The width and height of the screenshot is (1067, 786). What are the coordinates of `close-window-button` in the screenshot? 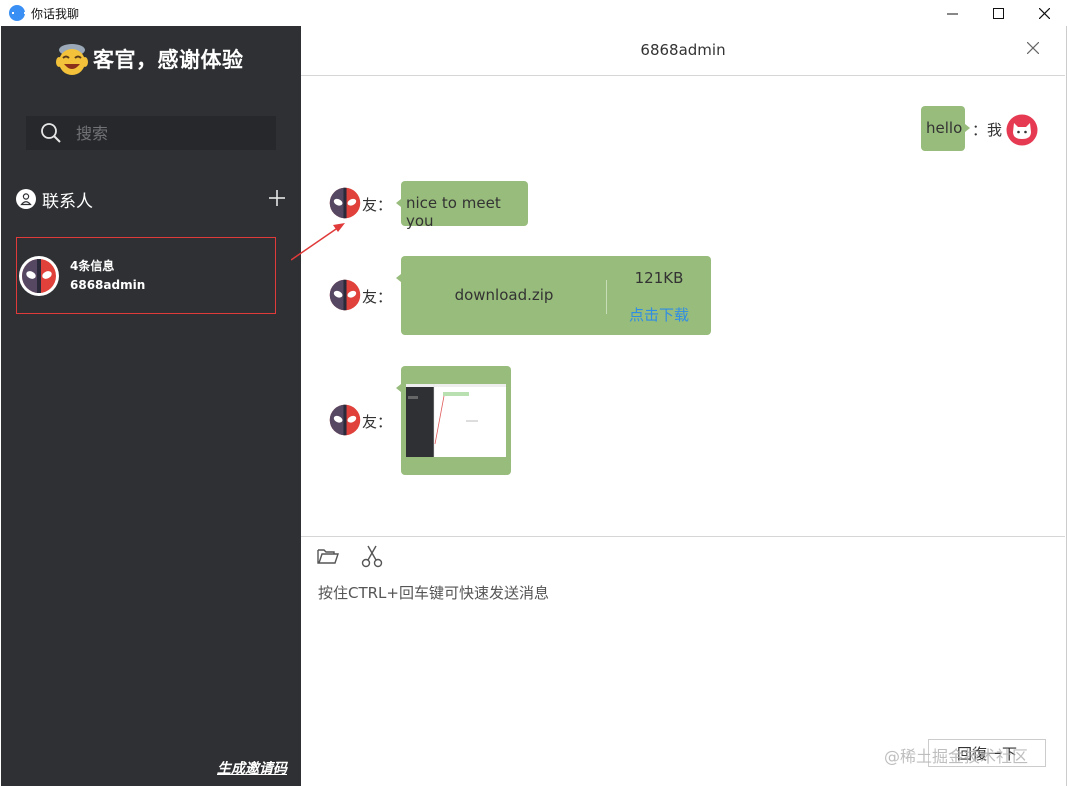 It's located at (1044, 13).